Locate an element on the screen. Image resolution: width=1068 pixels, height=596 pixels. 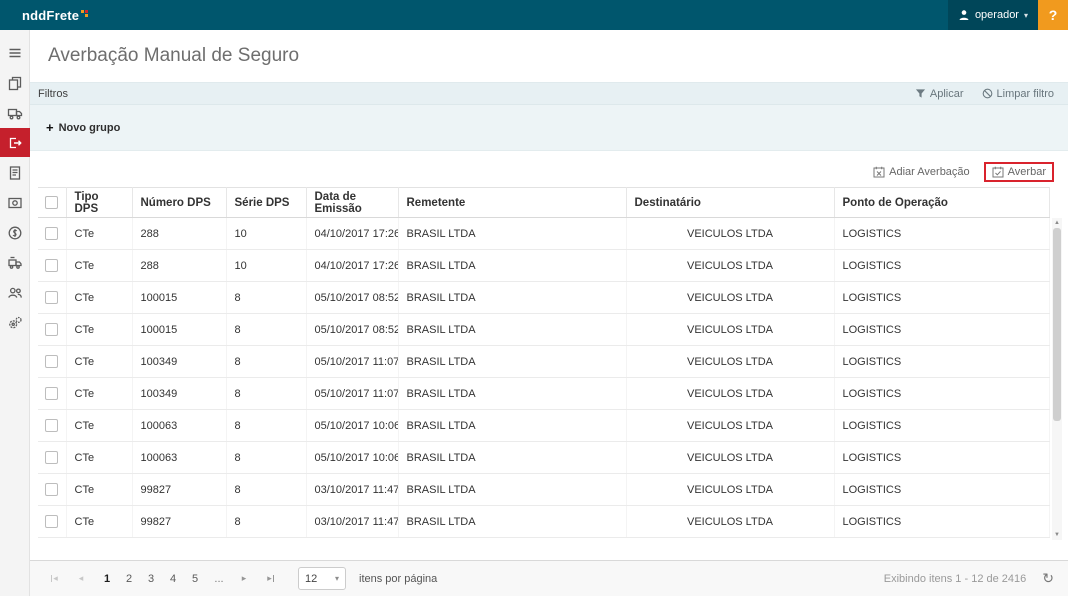
billing-icon is located at coordinates (15, 232).